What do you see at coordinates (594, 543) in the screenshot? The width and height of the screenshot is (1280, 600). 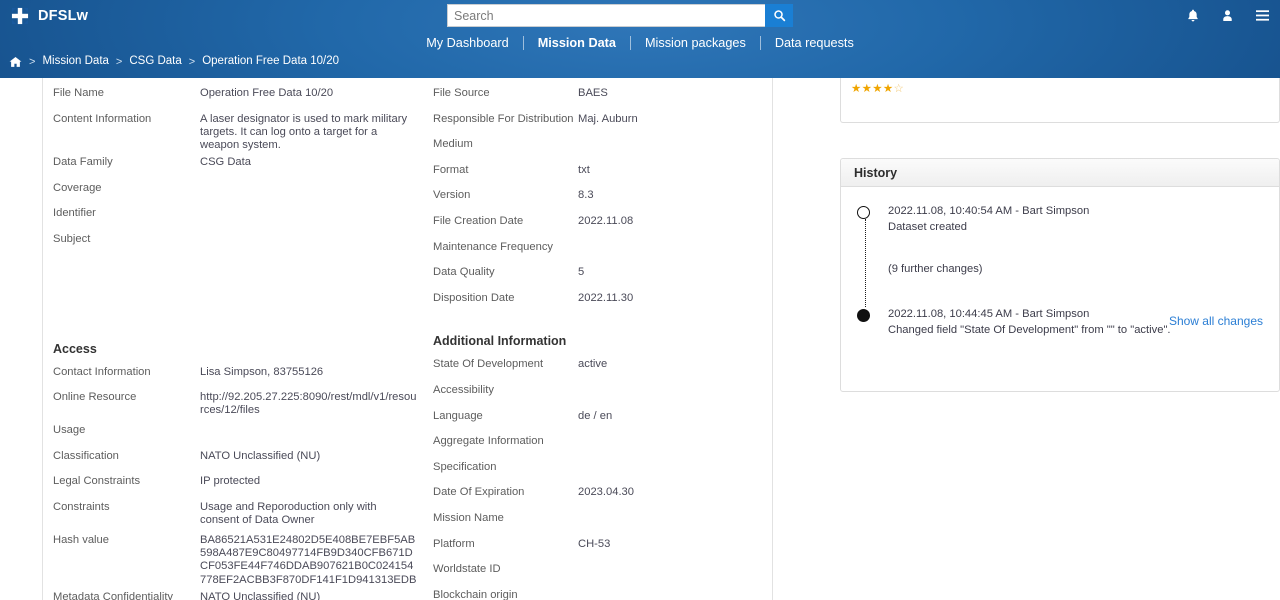 I see `field-value: CH-53` at bounding box center [594, 543].